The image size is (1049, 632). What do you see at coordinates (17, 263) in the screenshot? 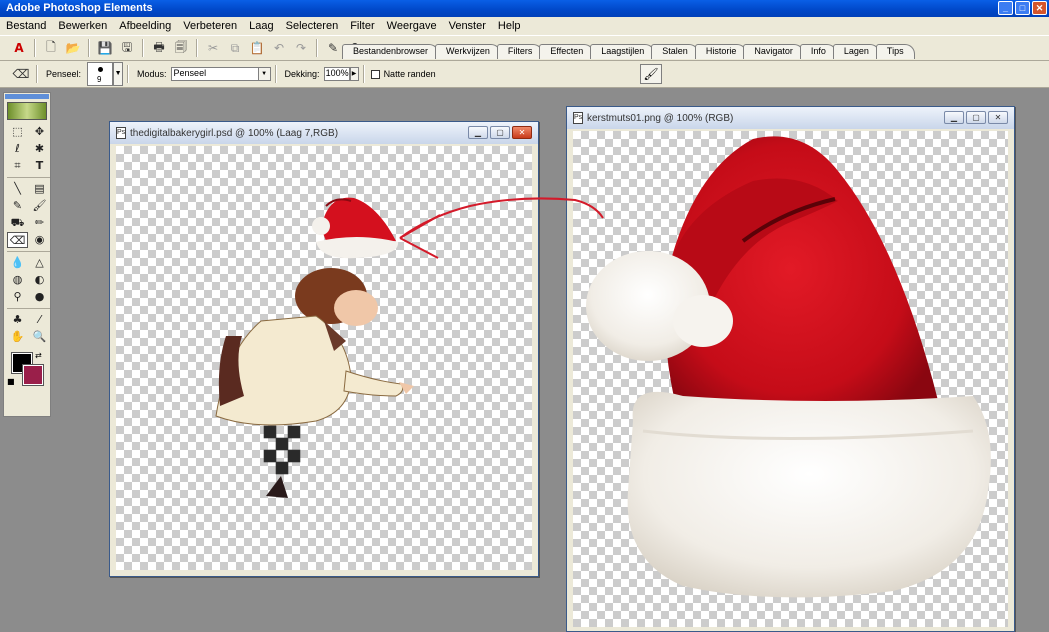
I see `blur-tool-icon: 💧` at bounding box center [17, 263].